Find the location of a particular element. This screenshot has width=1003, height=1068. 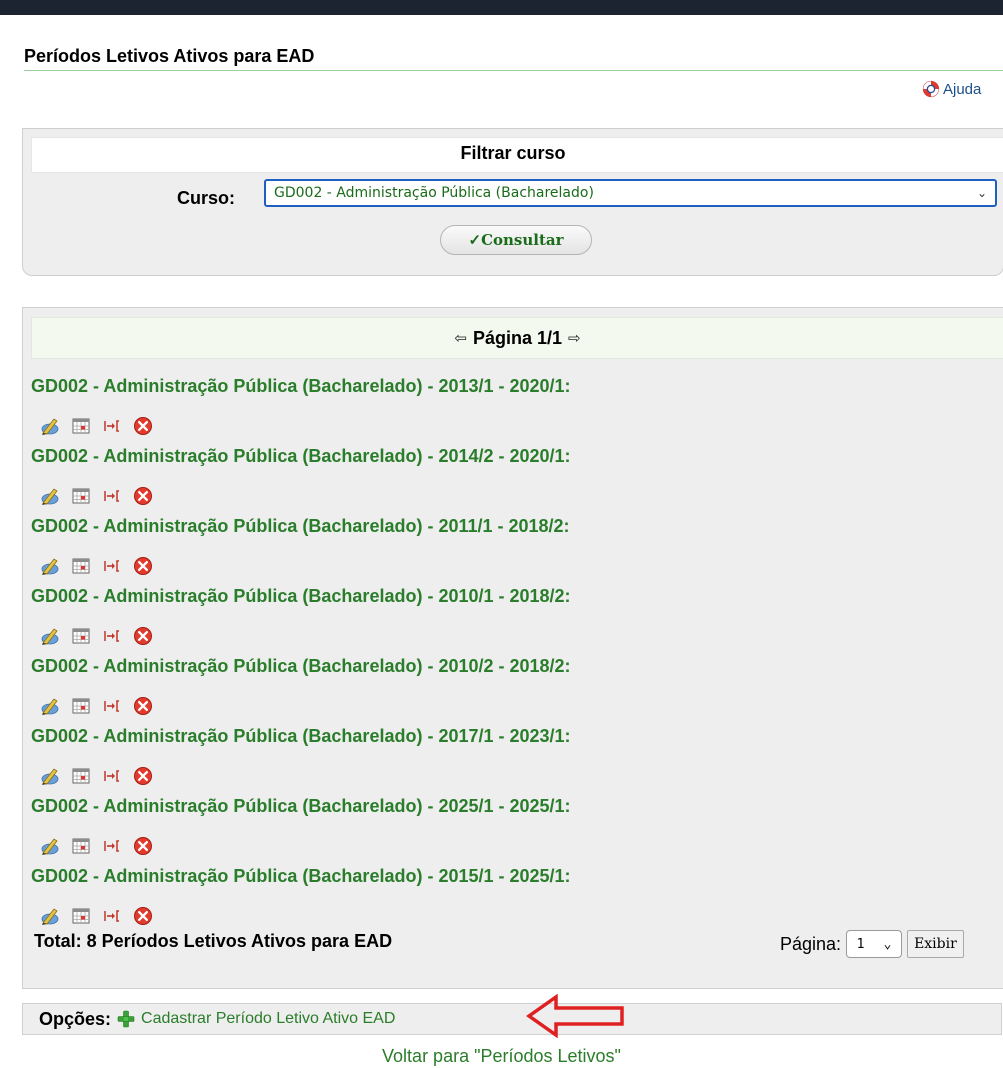

red-callout-arrow is located at coordinates (575, 1016).